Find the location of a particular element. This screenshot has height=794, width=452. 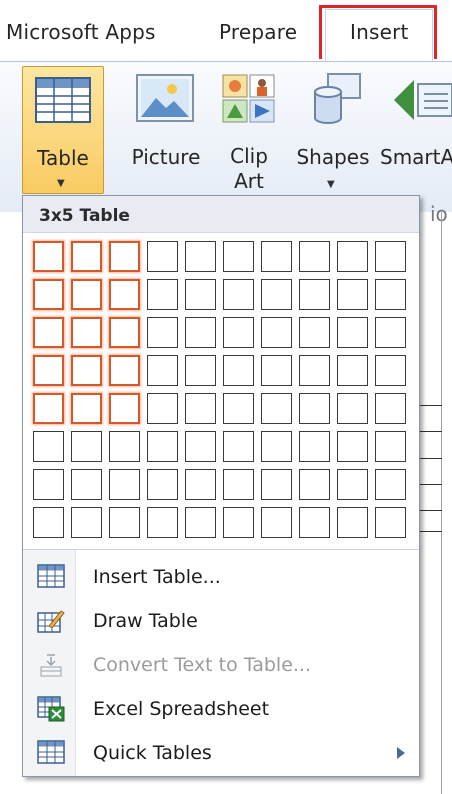

shapes-icon is located at coordinates (337, 98).